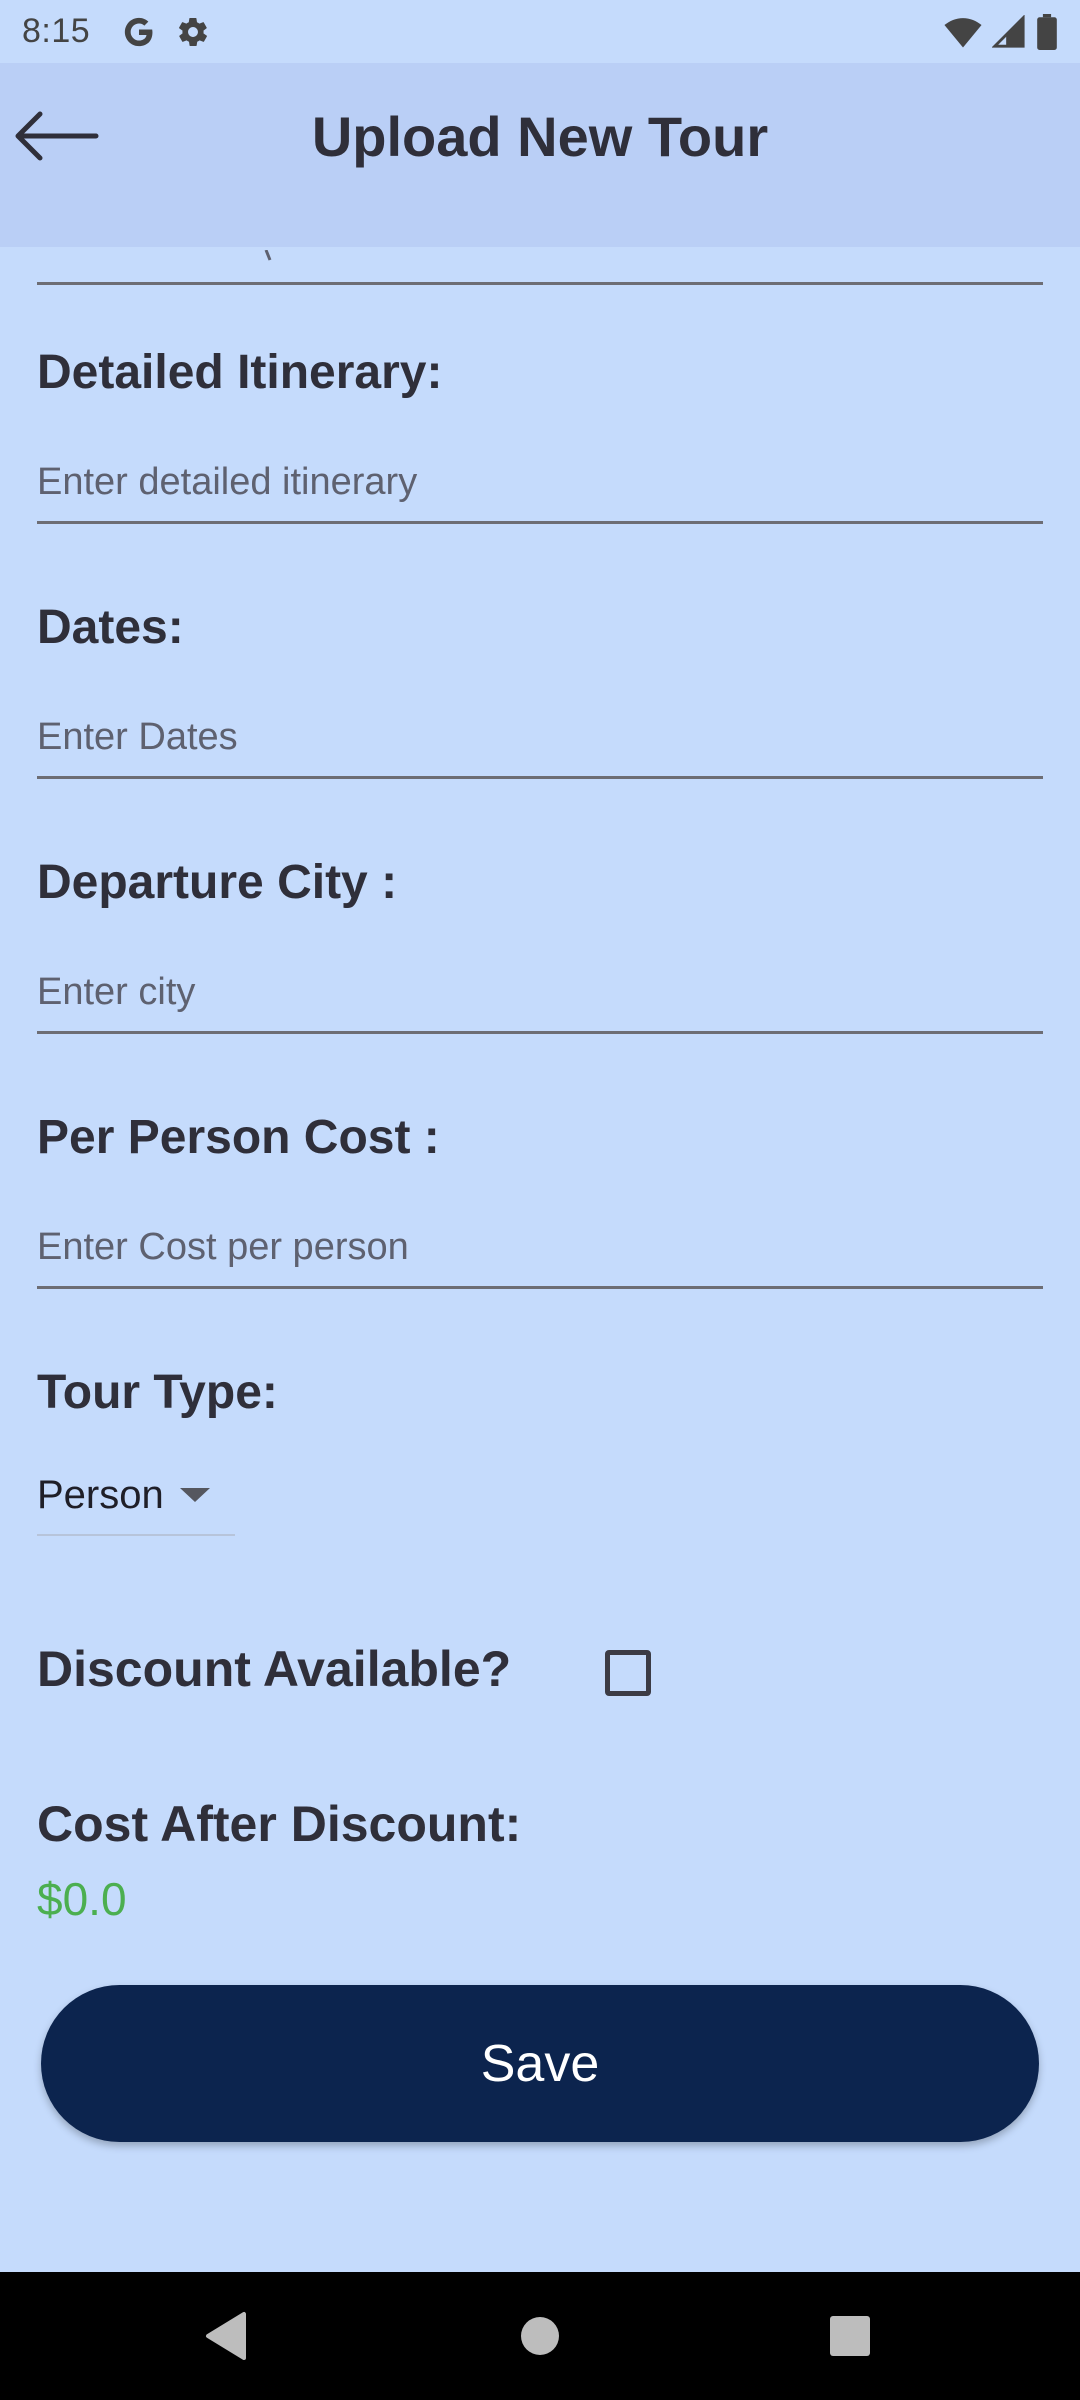 This screenshot has height=2400, width=1080. I want to click on tour-type-field: Tour Type:, so click(540, 1392).